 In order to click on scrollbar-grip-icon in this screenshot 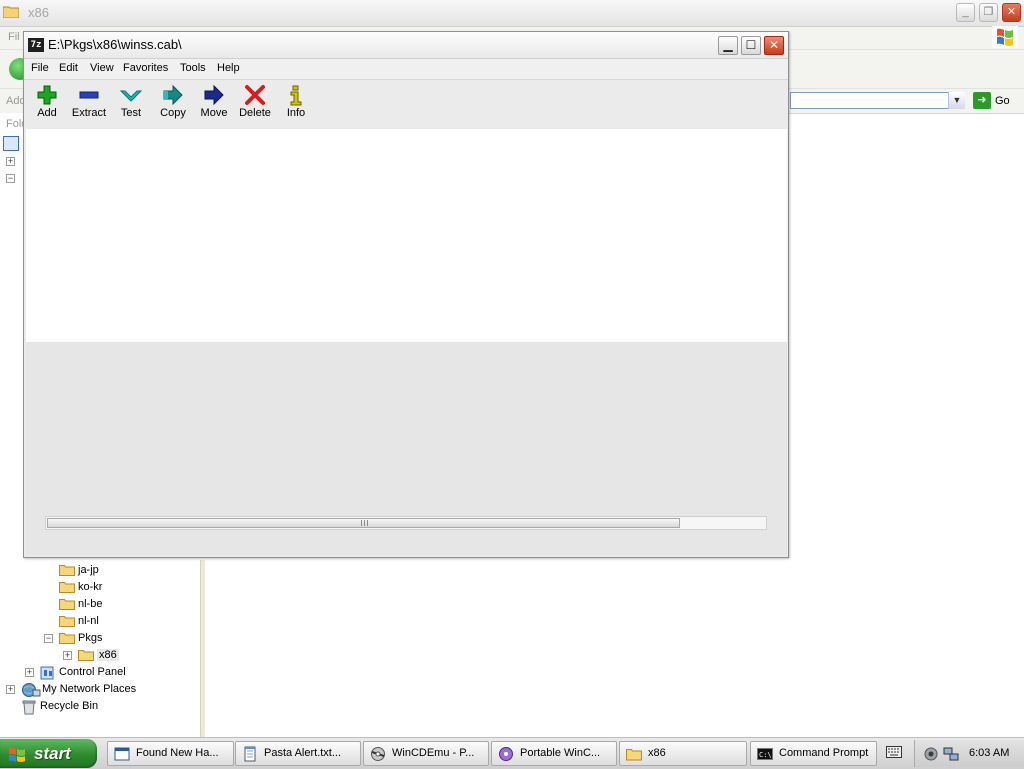, I will do `click(364, 523)`.